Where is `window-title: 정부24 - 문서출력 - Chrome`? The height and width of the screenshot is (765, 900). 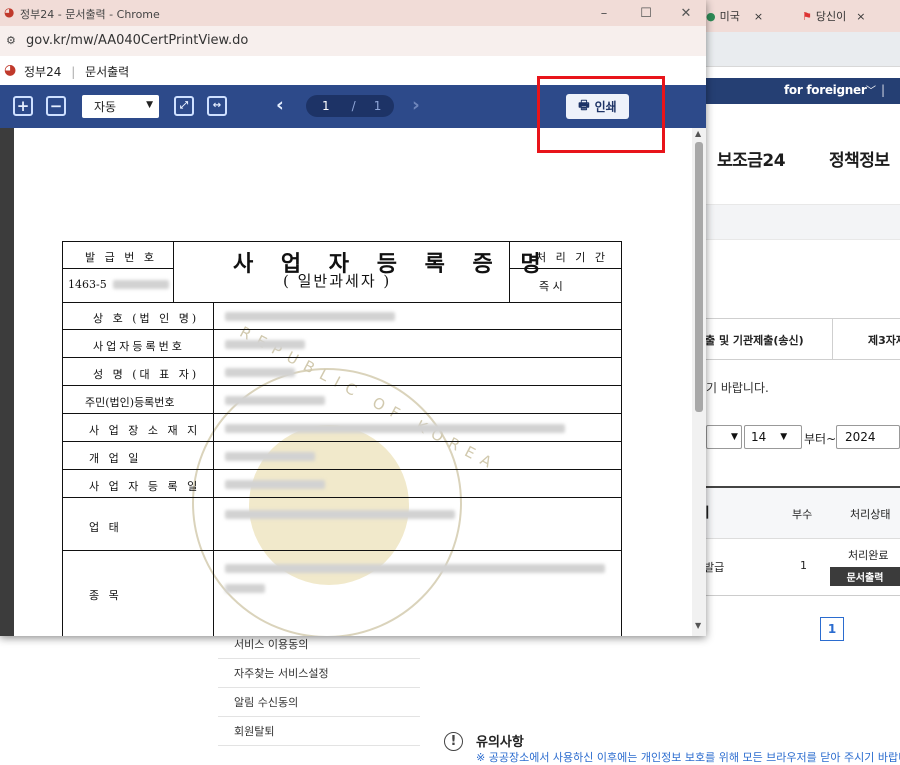 window-title: 정부24 - 문서출력 - Chrome is located at coordinates (90, 14).